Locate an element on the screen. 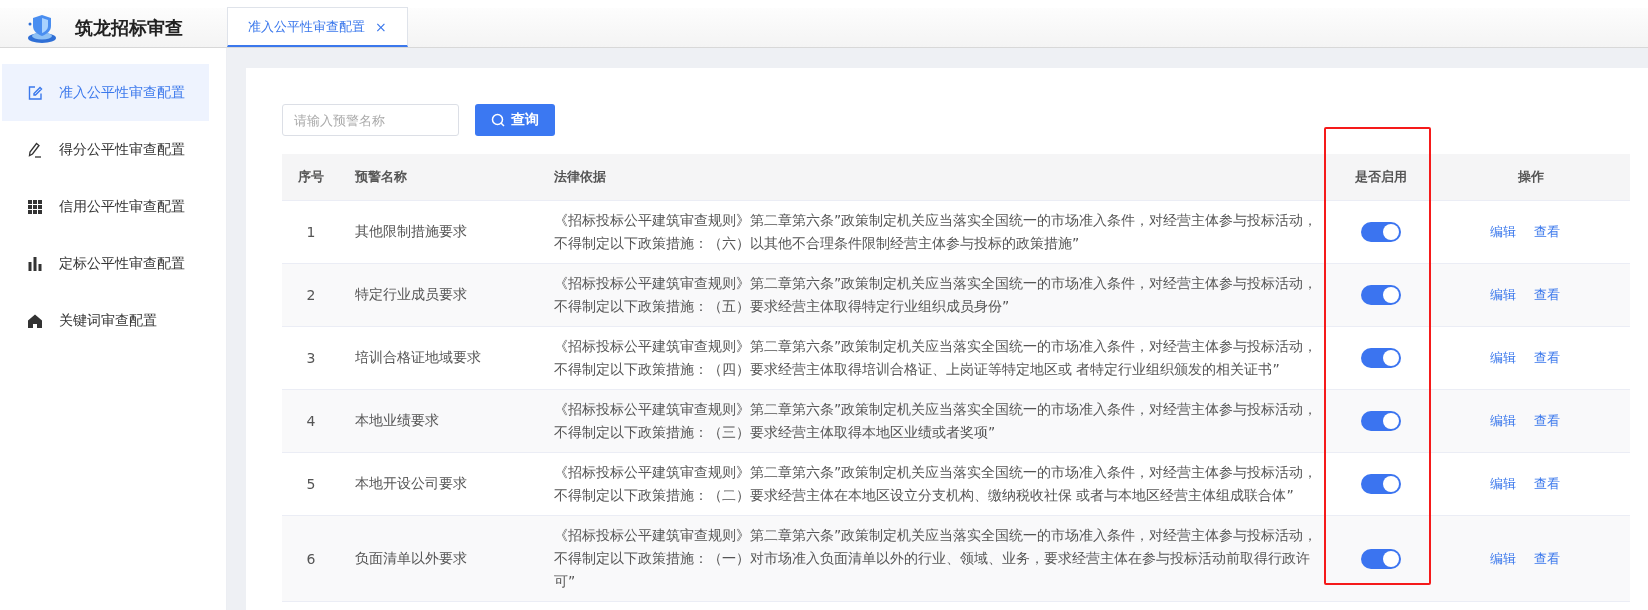 This screenshot has height=610, width=1648. table-cell-text: 3 is located at coordinates (311, 358).